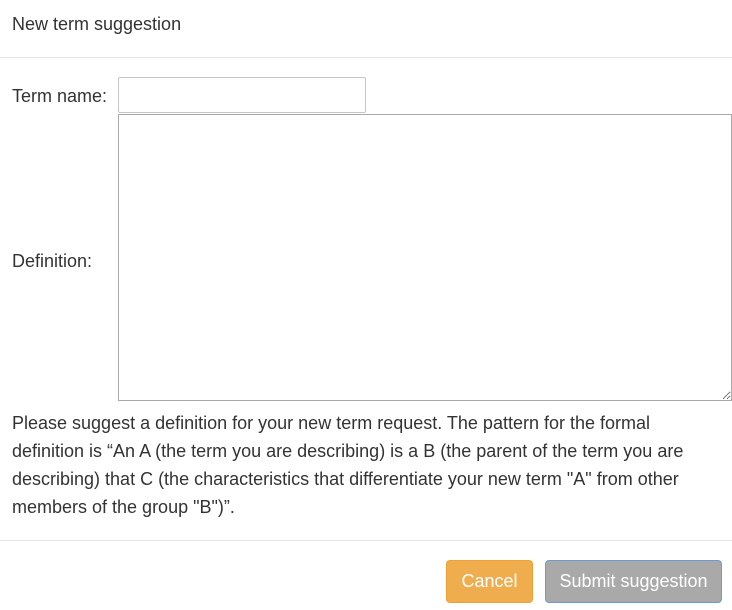 The height and width of the screenshot is (610, 732). I want to click on cancel-button: Cancel, so click(489, 581).